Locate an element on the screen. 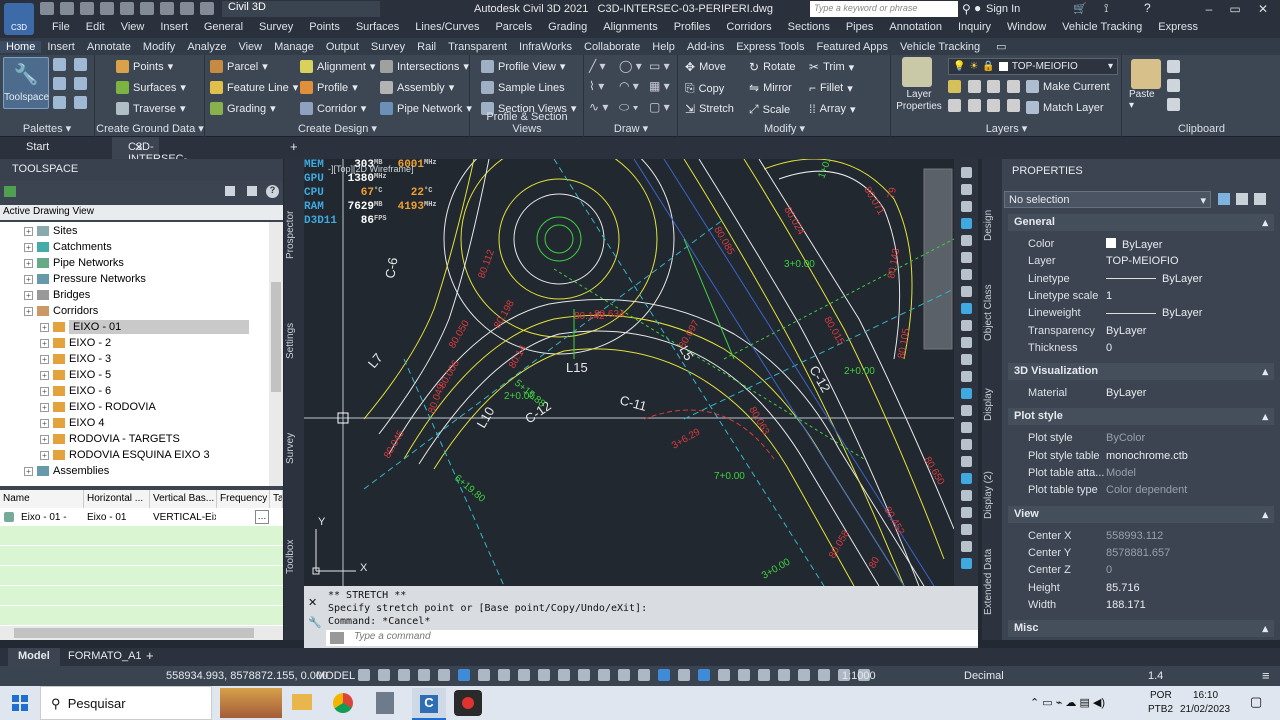 The width and height of the screenshot is (1280, 720). property-section-header: Misc ▴ is located at coordinates (1141, 629).